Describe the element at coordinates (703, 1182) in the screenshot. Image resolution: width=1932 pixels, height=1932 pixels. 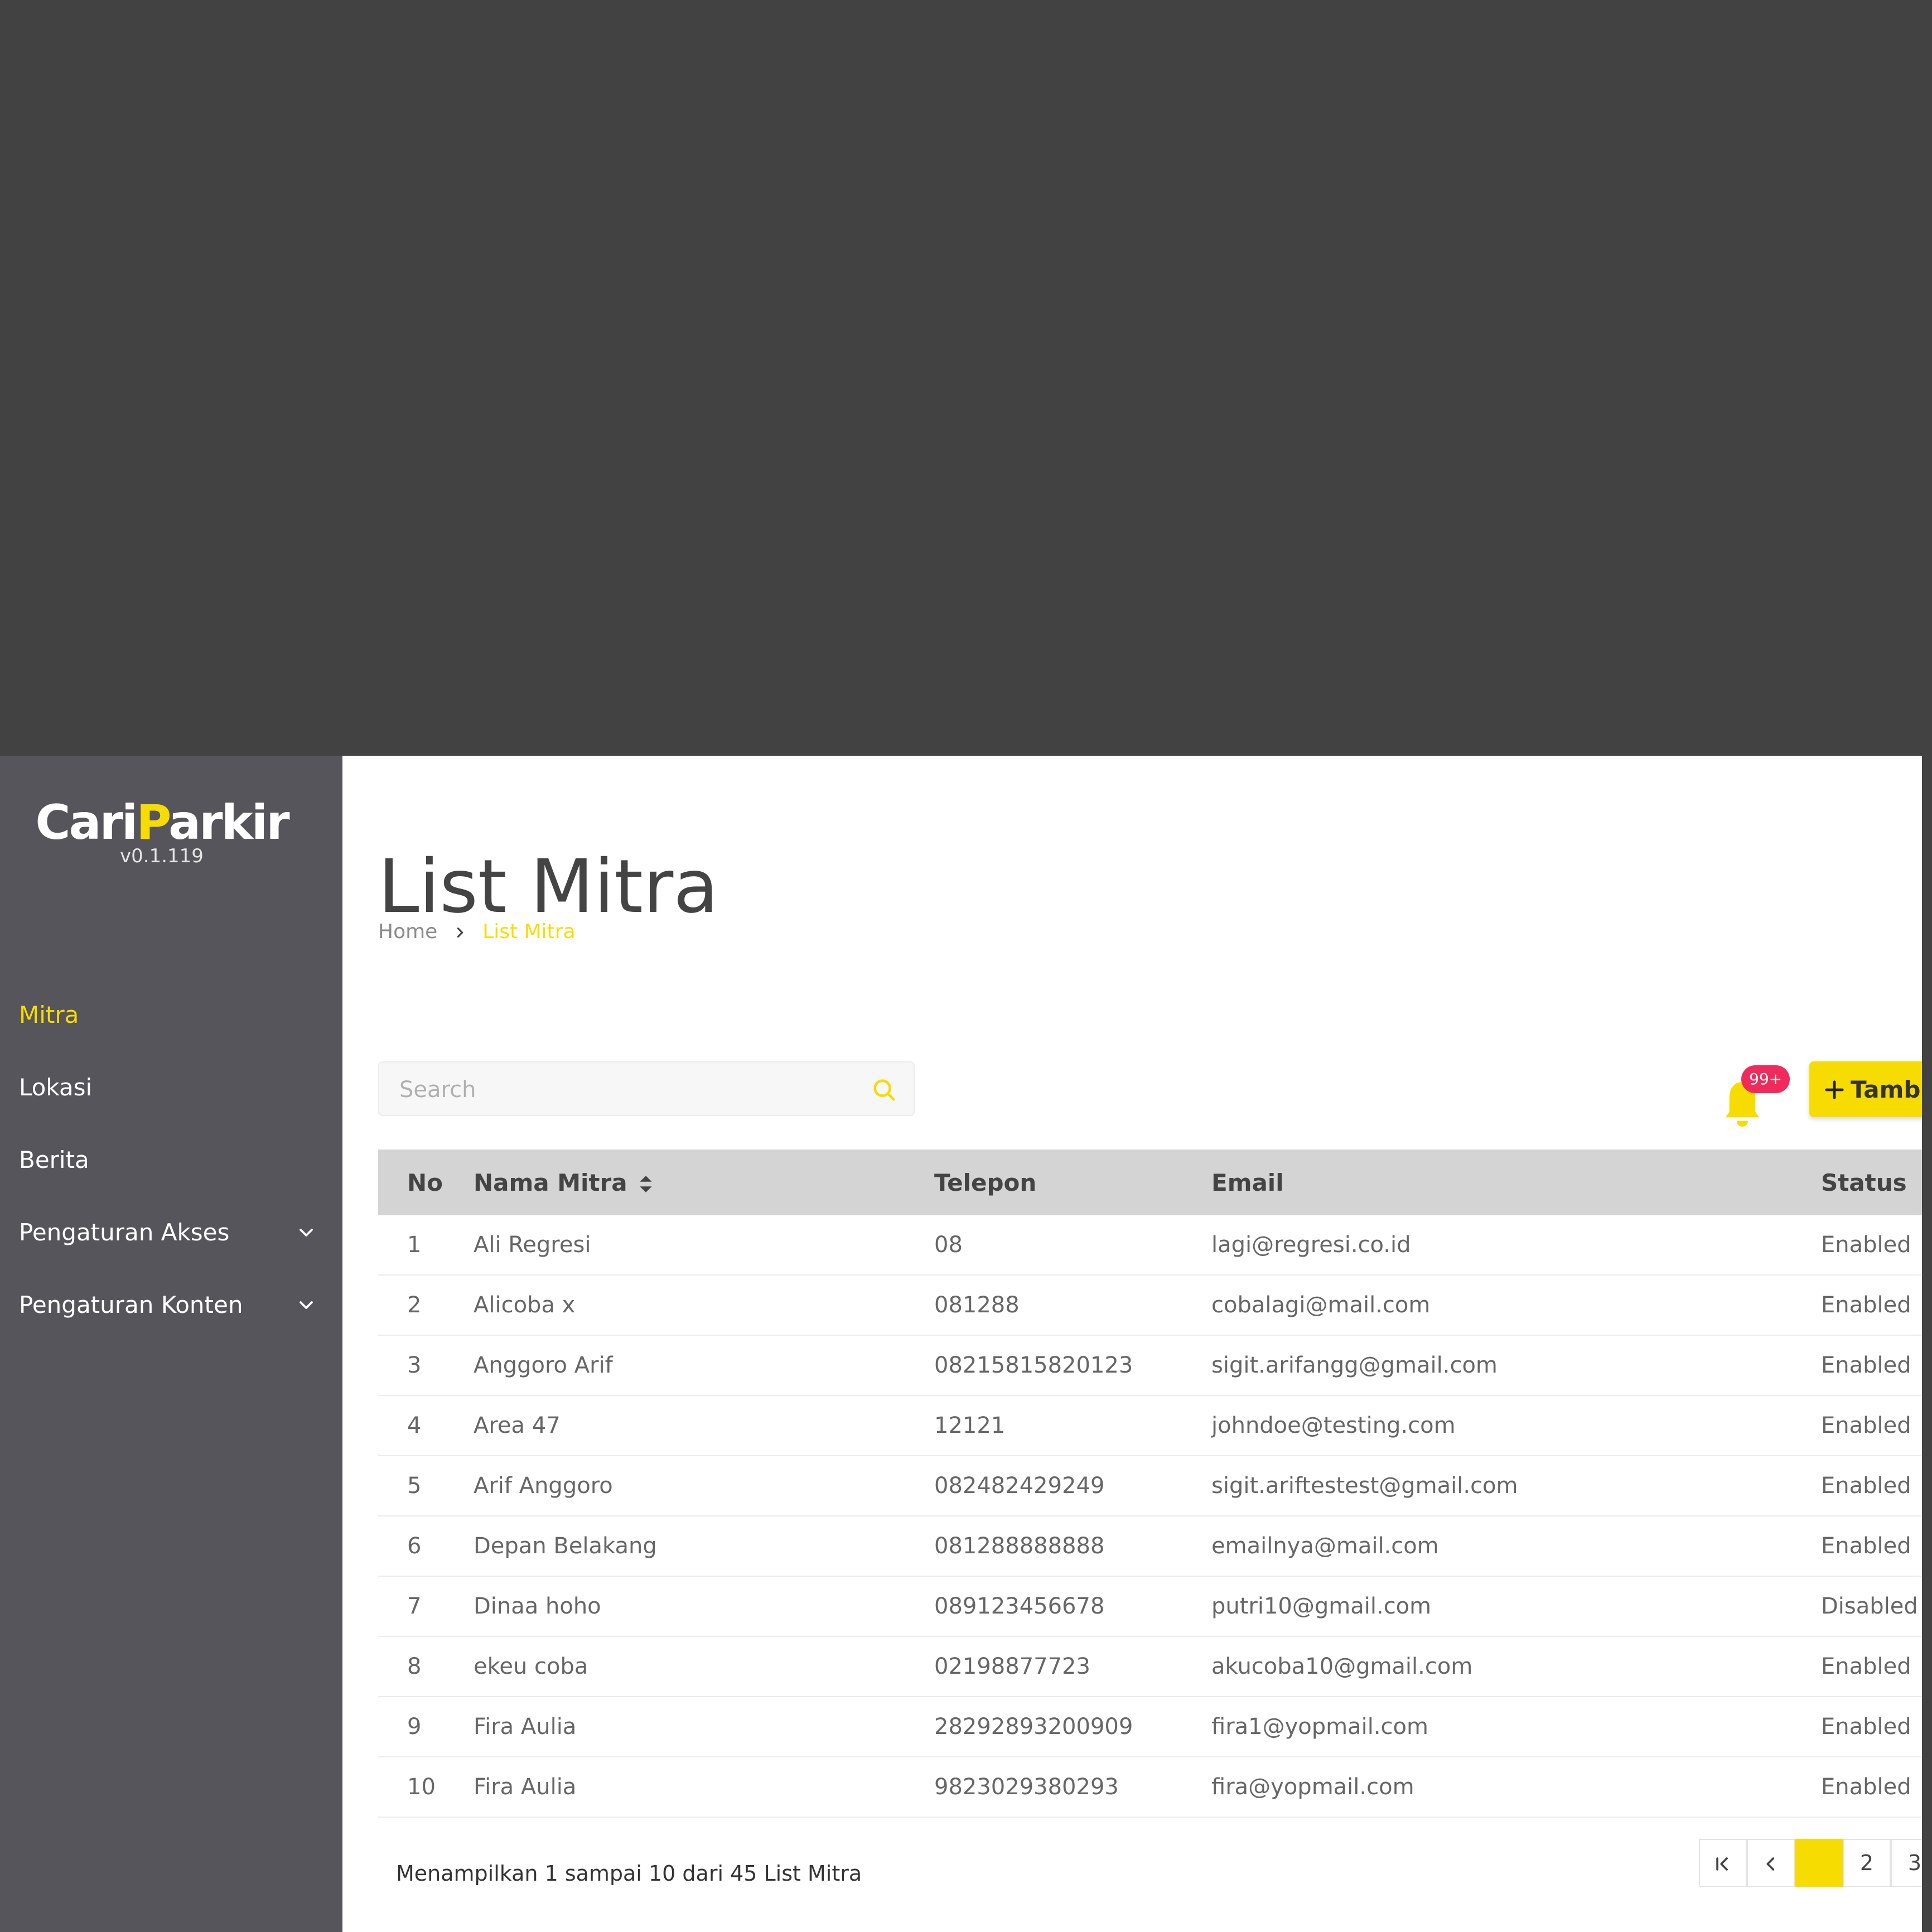
I see `column-header-nama-mitra: Nama Mitra` at that location.